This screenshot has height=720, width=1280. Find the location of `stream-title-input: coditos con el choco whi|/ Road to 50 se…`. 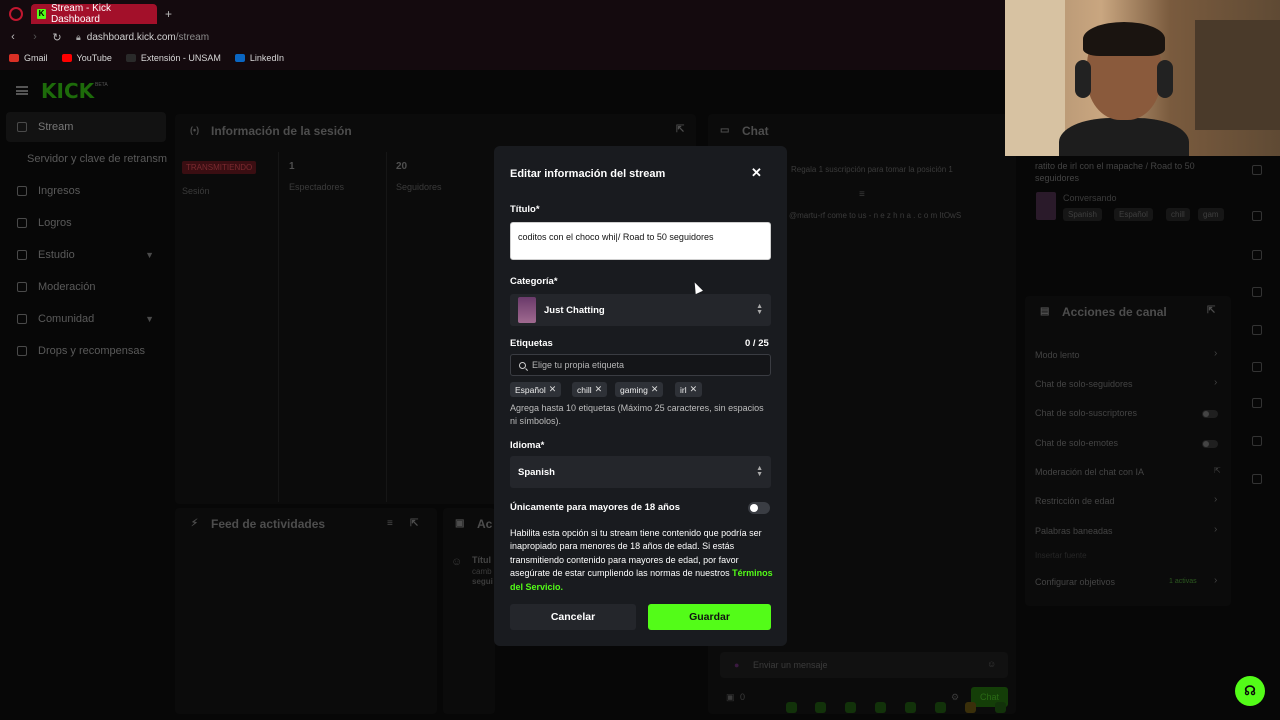

stream-title-input: coditos con el choco whi|/ Road to 50 se… is located at coordinates (640, 241).